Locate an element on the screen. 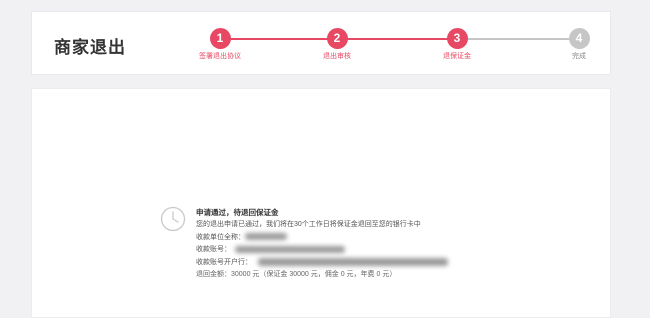  step-4-number: 4 is located at coordinates (579, 38).